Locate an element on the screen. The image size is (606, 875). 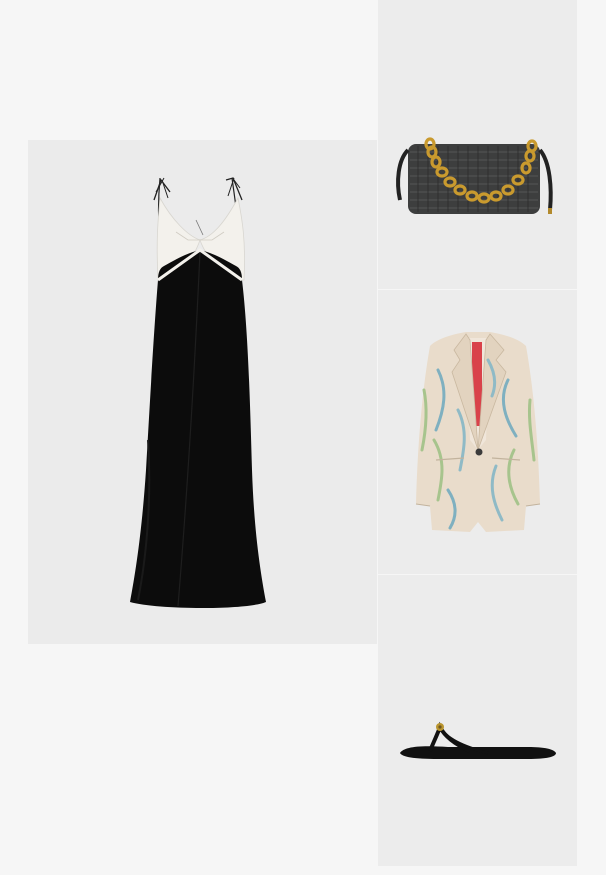
product-tile-blazer is located at coordinates (477, 432).